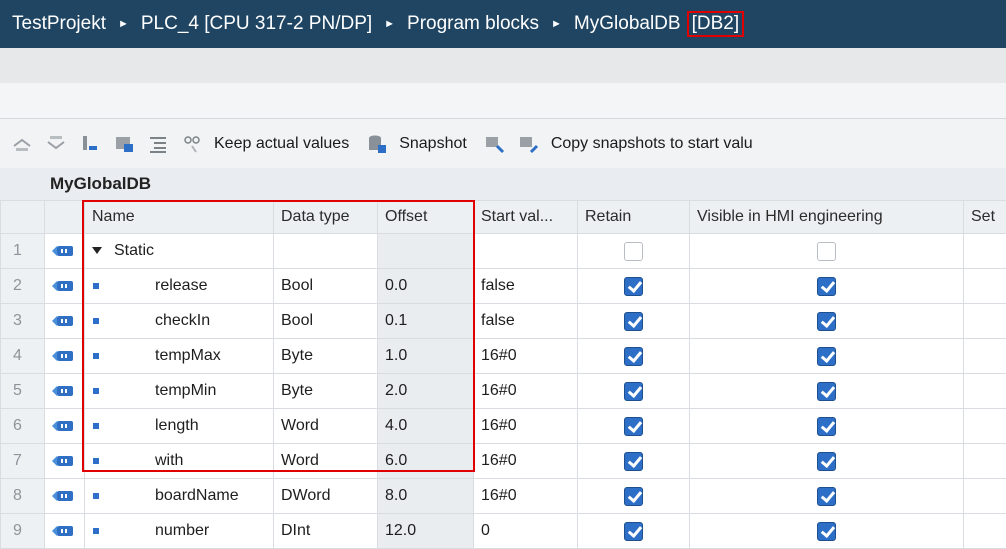 This screenshot has width=1006, height=549. I want to click on load-snapshot-icon, so click(529, 144).